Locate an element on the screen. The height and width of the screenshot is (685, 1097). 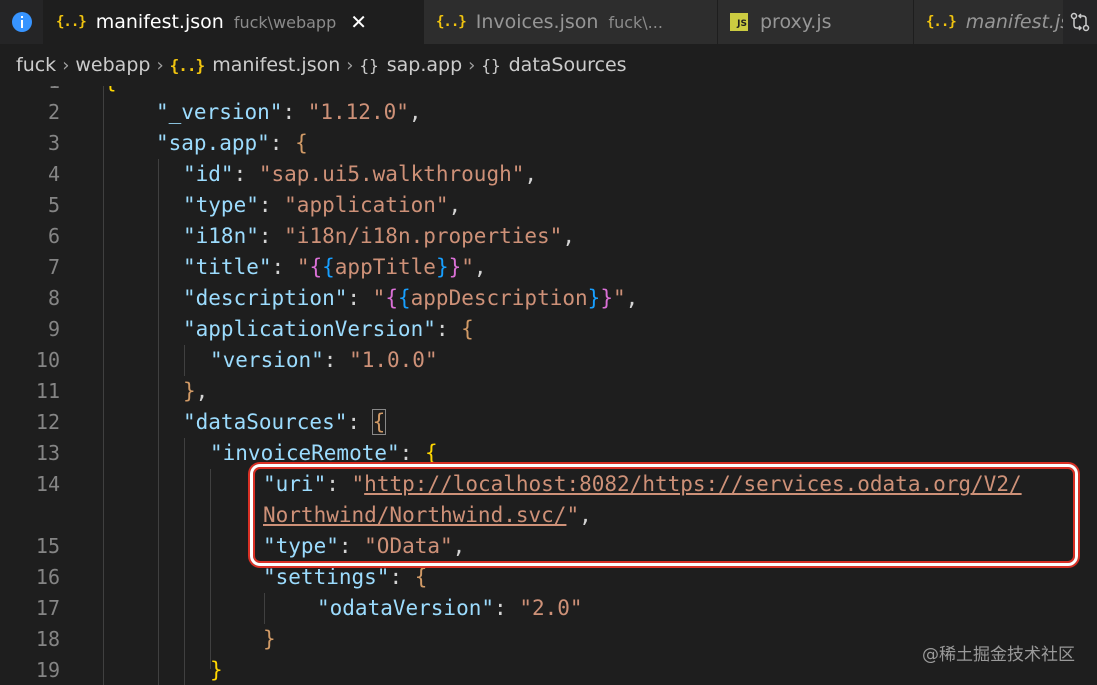
json-key: "invoiceRemote" is located at coordinates (305, 453).